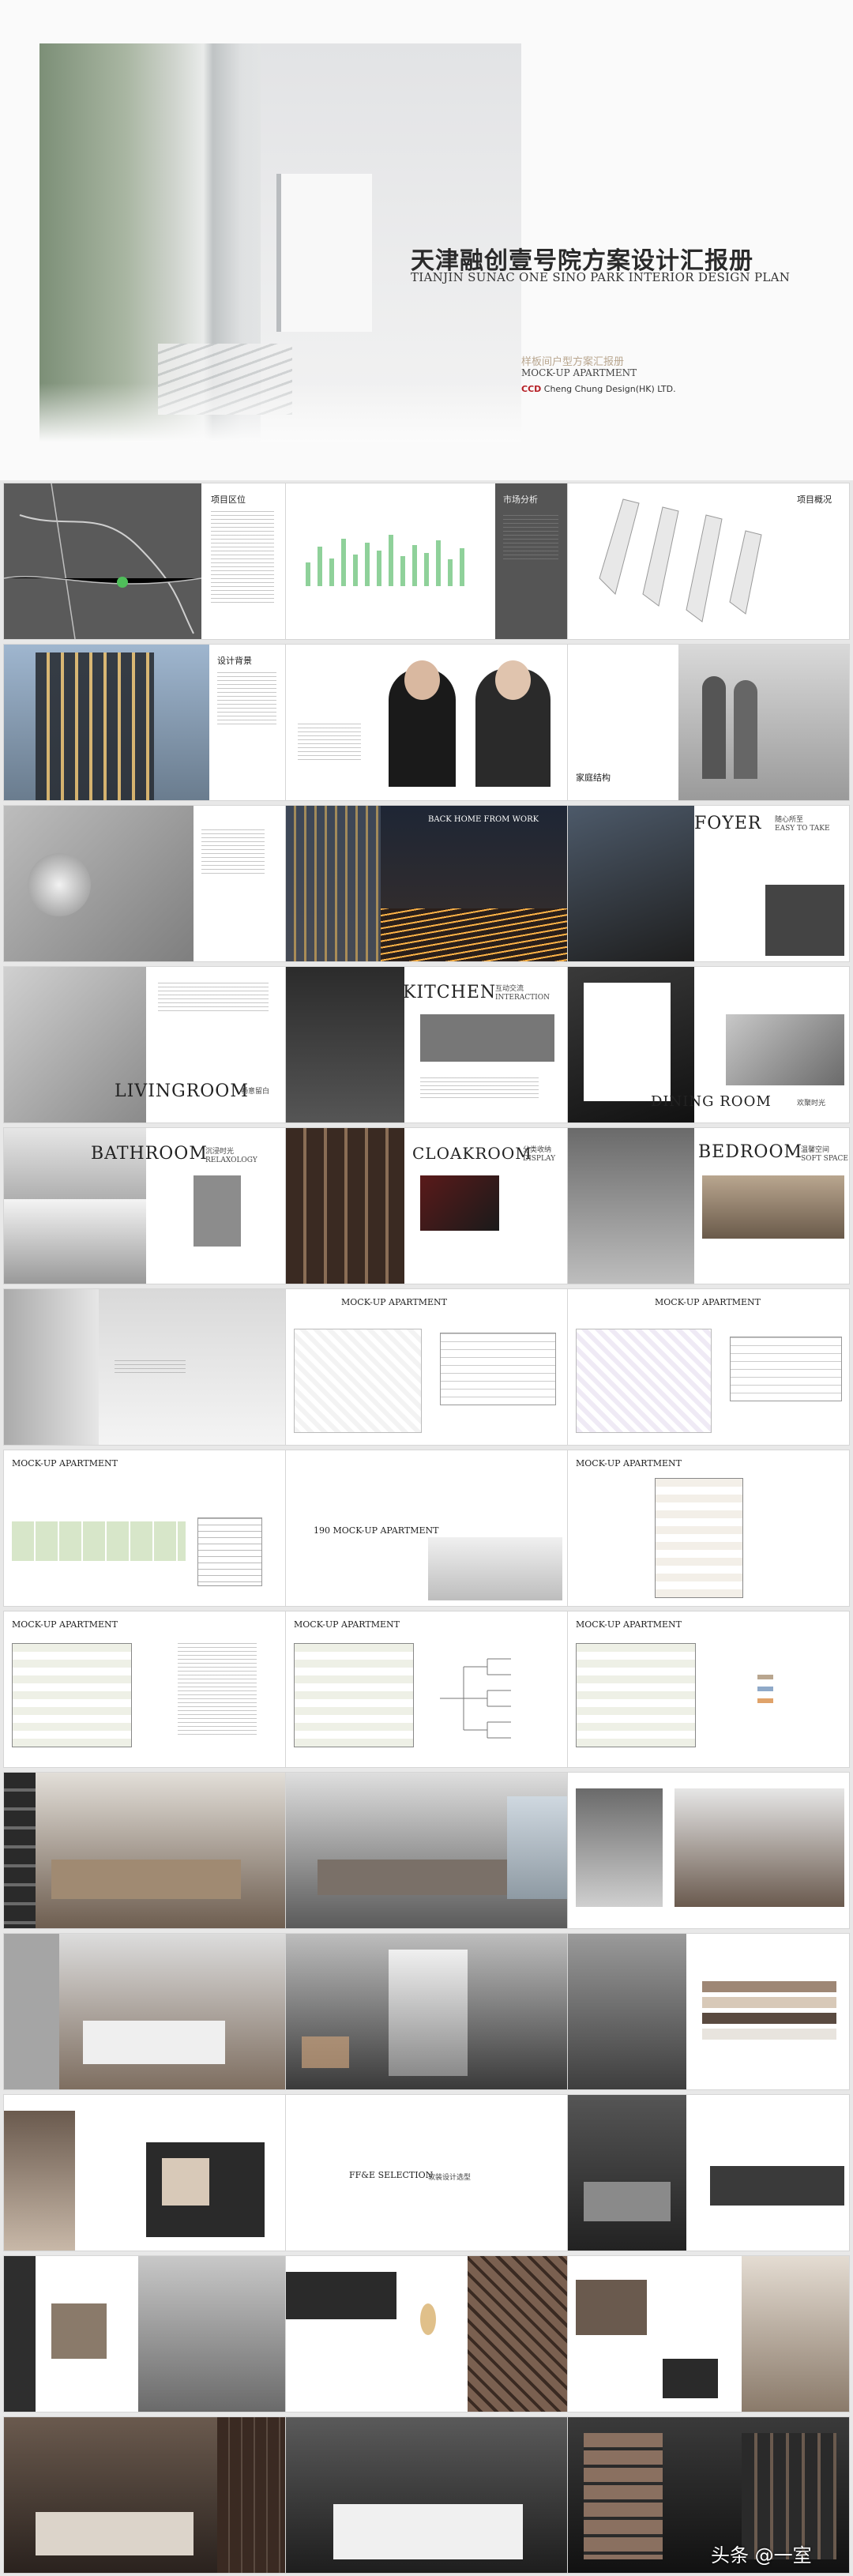 Image resolution: width=853 pixels, height=2576 pixels. What do you see at coordinates (426, 884) in the screenshot?
I see `thumb-back-home: BACK HOME FROM WORK` at bounding box center [426, 884].